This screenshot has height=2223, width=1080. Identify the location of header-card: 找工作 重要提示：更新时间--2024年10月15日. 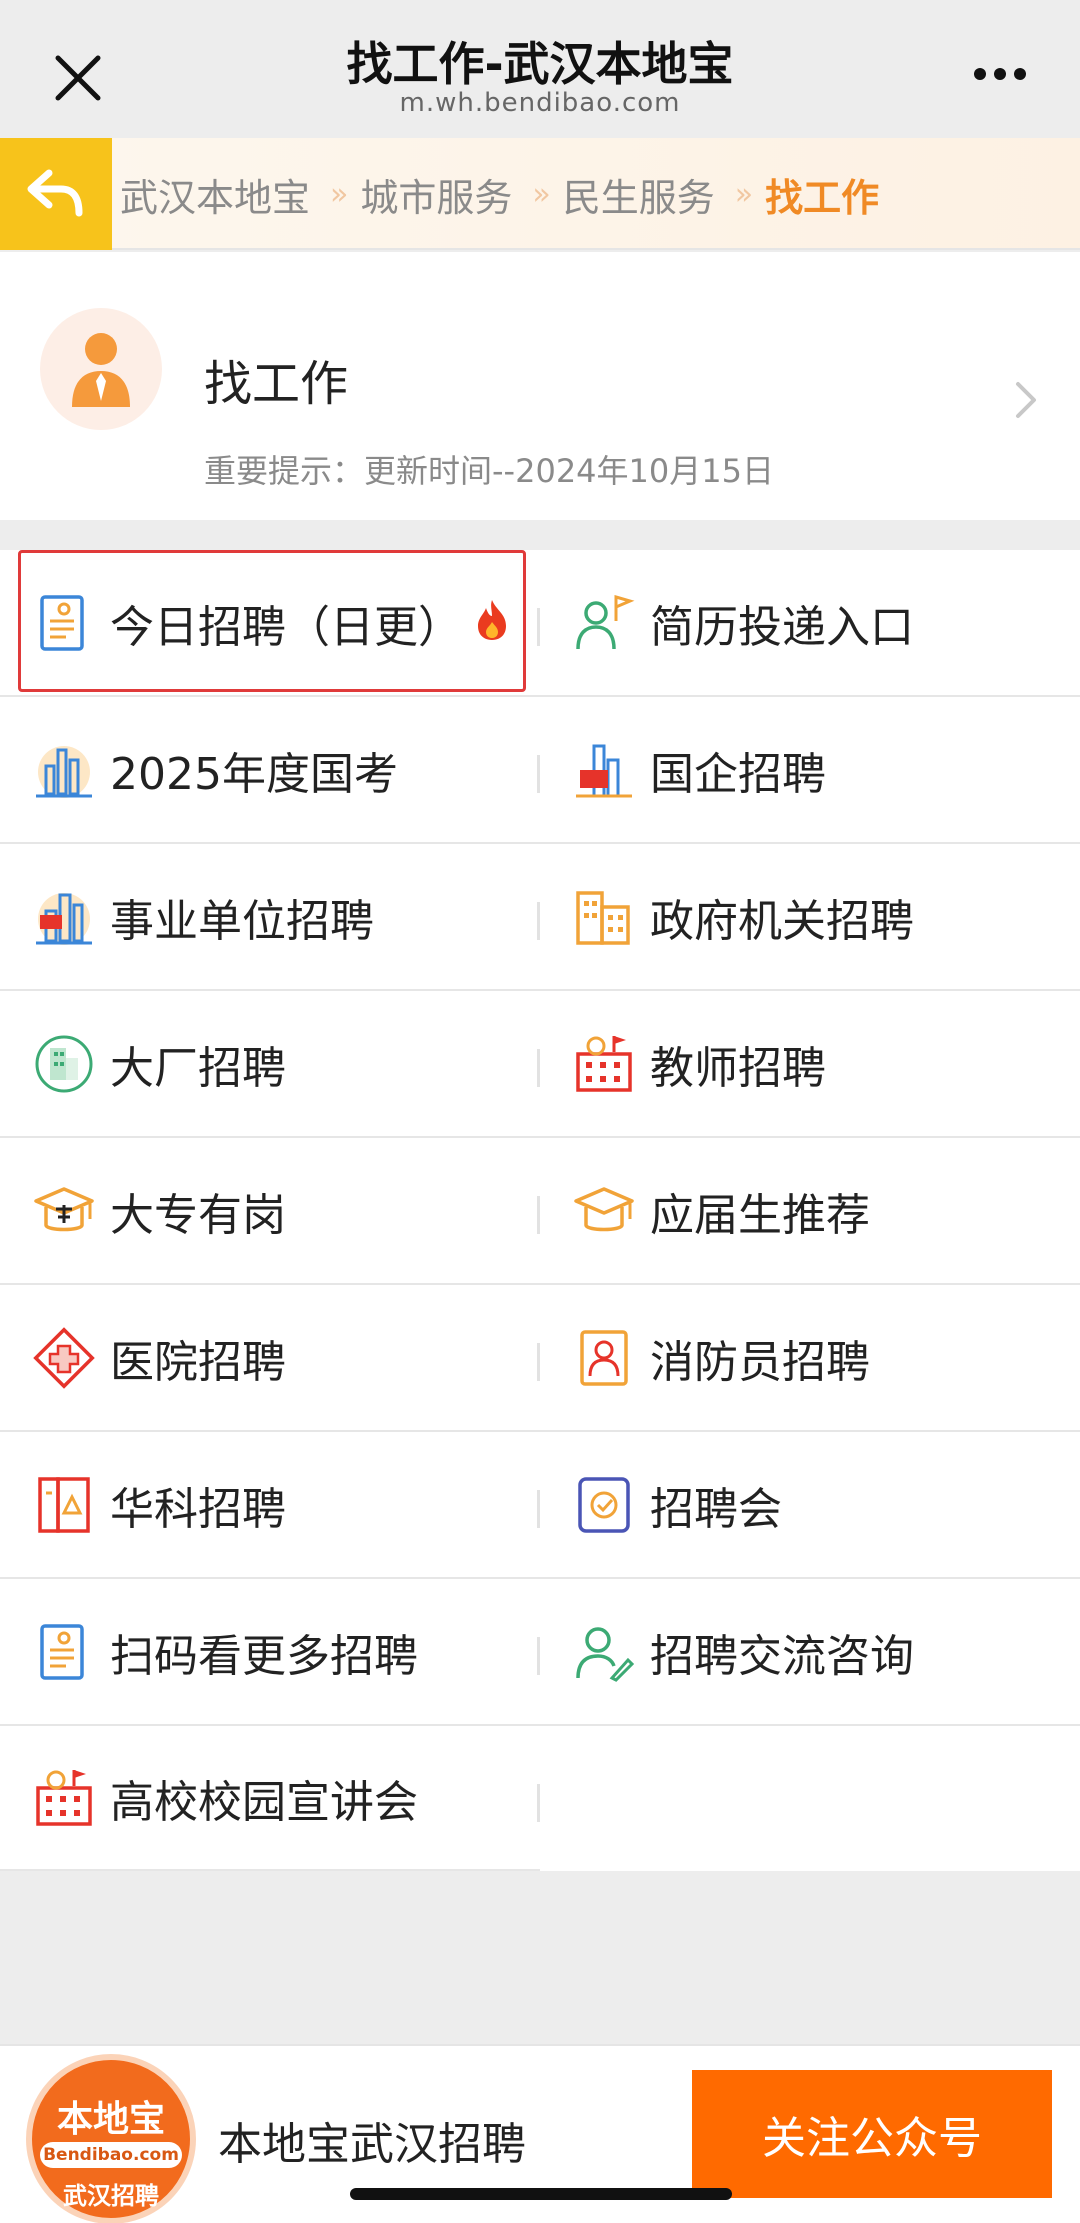
(540, 386).